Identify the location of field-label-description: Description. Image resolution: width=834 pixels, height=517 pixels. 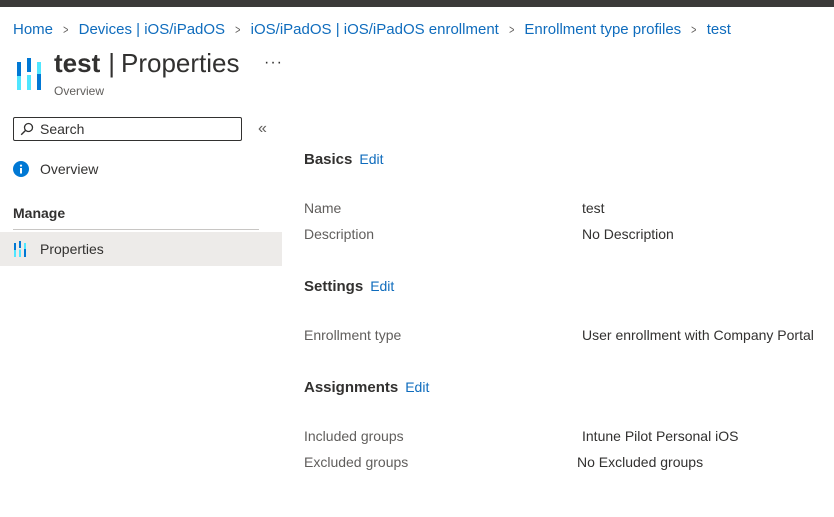
(339, 234).